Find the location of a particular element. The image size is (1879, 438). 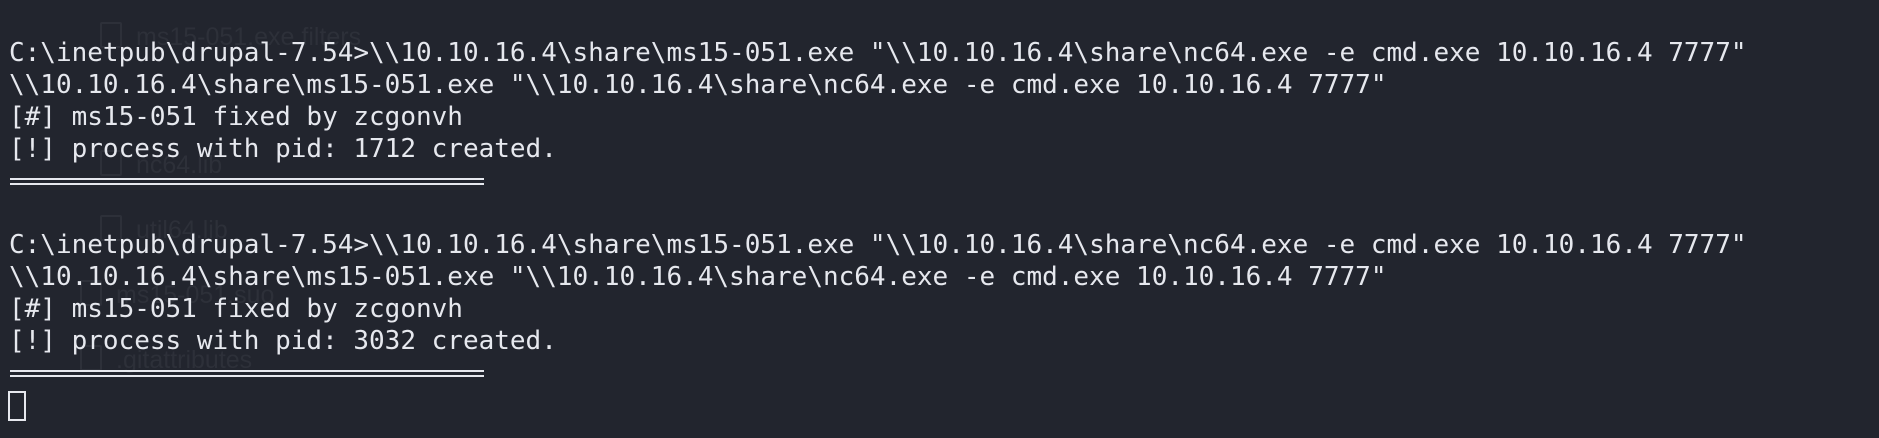

terminal-cursor is located at coordinates (17, 406).